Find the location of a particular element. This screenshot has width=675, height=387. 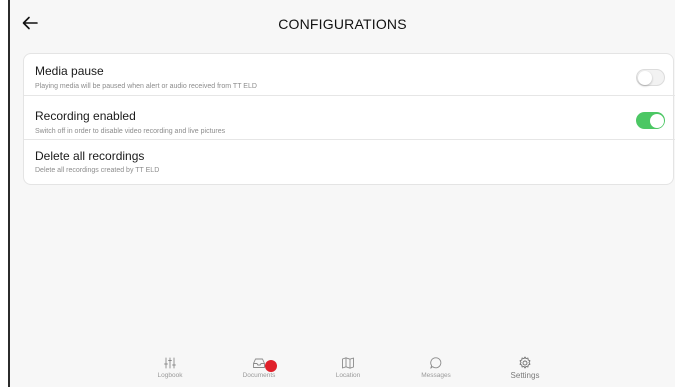

gear-icon is located at coordinates (525, 362).